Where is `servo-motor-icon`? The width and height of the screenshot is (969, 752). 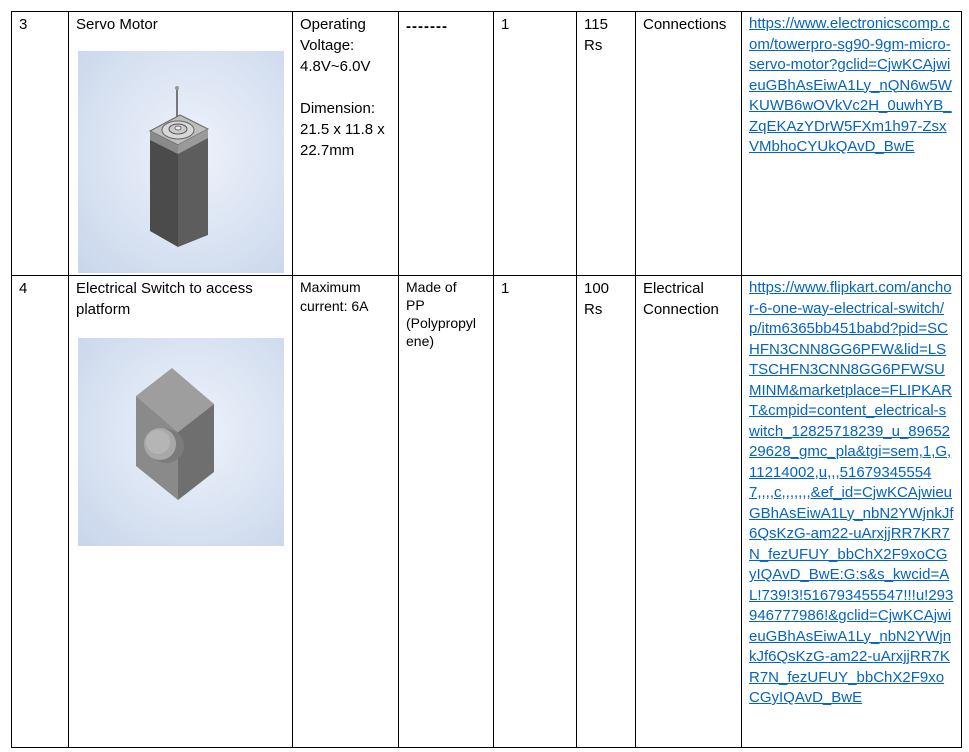 servo-motor-icon is located at coordinates (179, 166).